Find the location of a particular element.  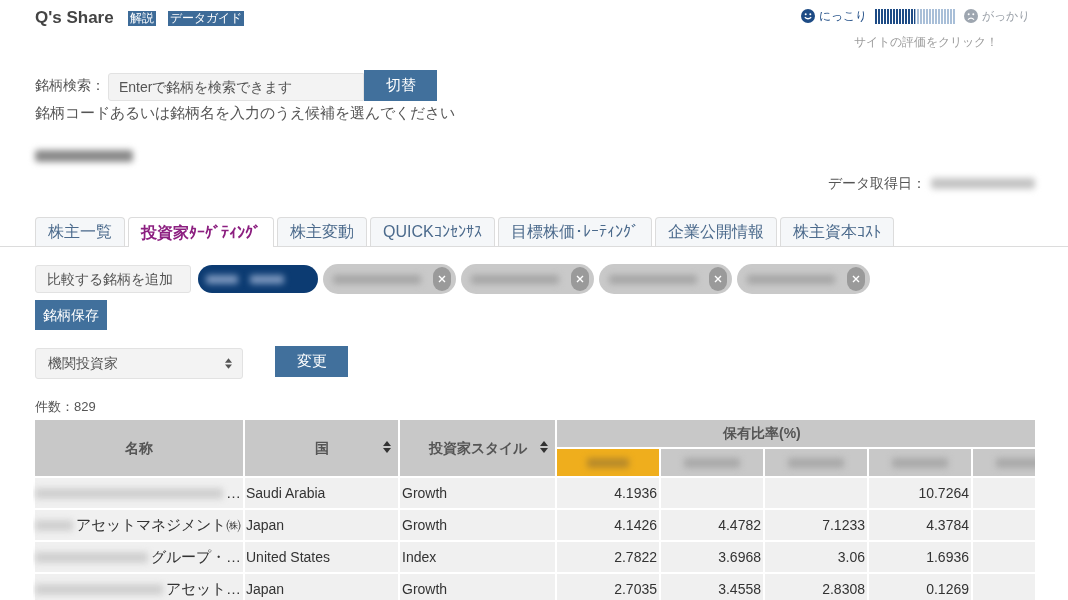

table-cell: 10.7264 is located at coordinates (920, 493).